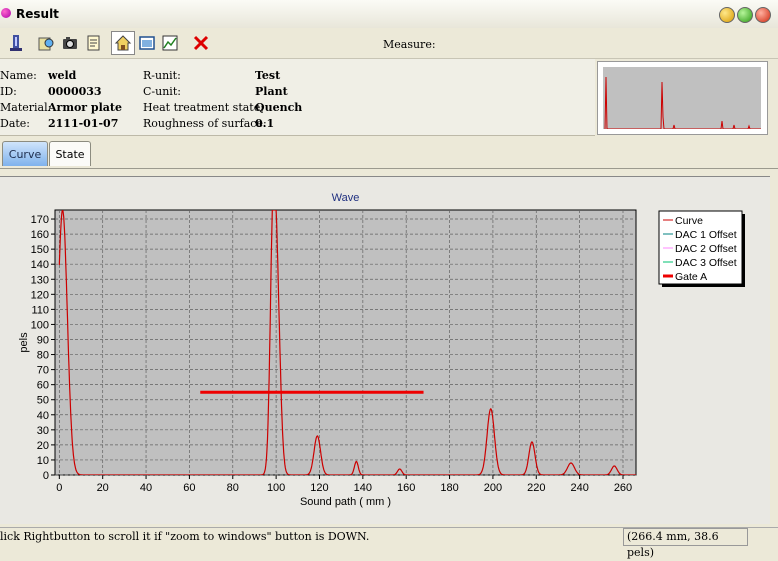 This screenshot has width=778, height=561. What do you see at coordinates (43, 431) in the screenshot?
I see `y-tick-label: 30` at bounding box center [43, 431].